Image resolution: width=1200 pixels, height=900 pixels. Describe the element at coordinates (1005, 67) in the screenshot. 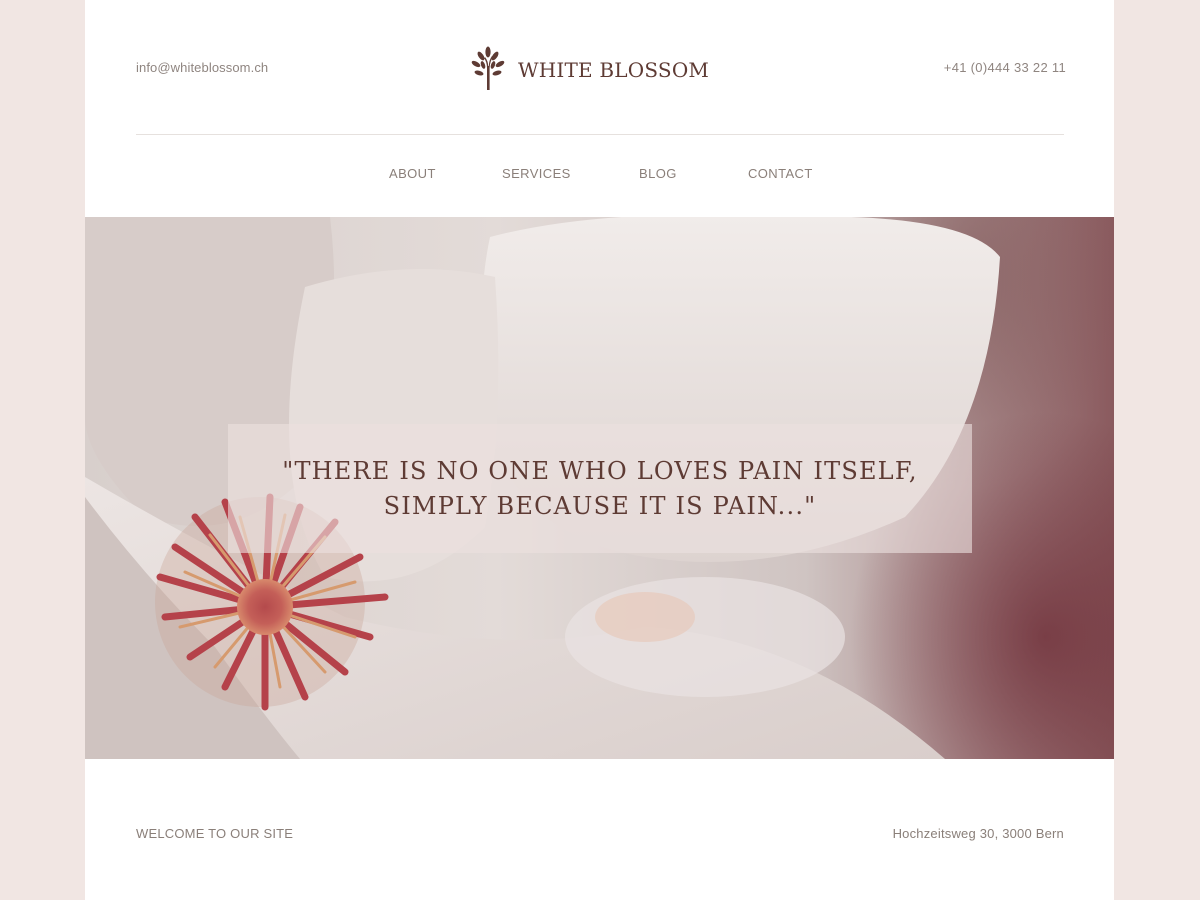

I see `phone-link: +41 (0)444 33 22 11` at that location.